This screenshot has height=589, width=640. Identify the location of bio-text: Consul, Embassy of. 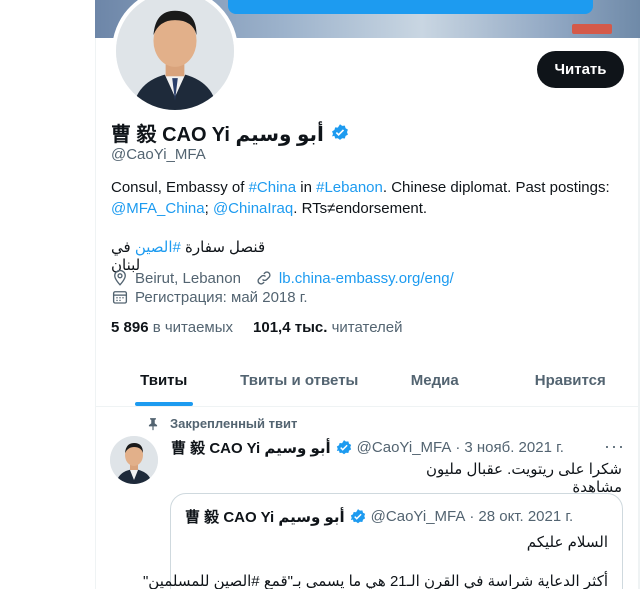
(180, 187).